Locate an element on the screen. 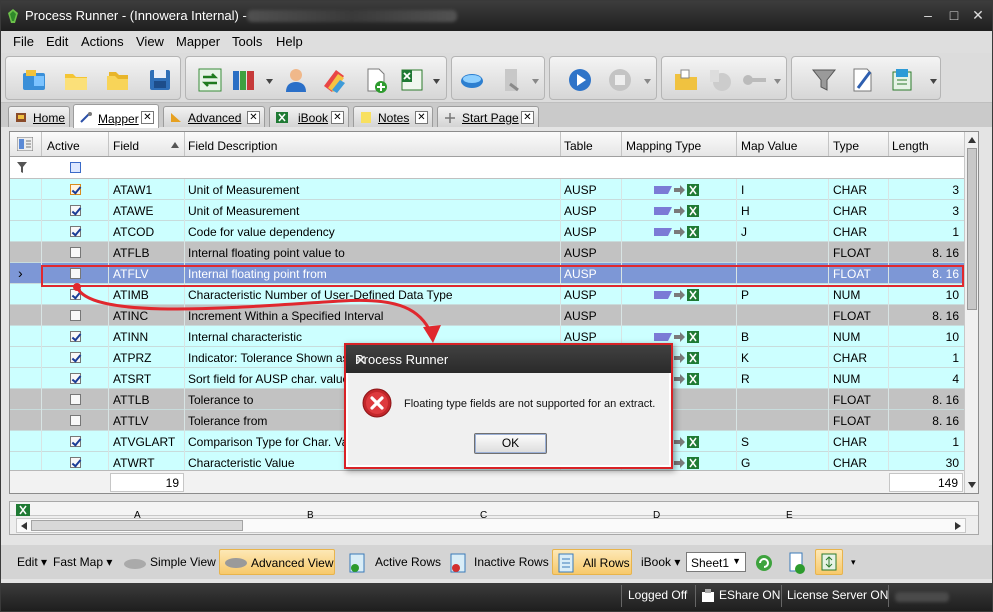 Image resolution: width=993 pixels, height=612 pixels. advanced-view-button: Advanced View is located at coordinates (277, 562).